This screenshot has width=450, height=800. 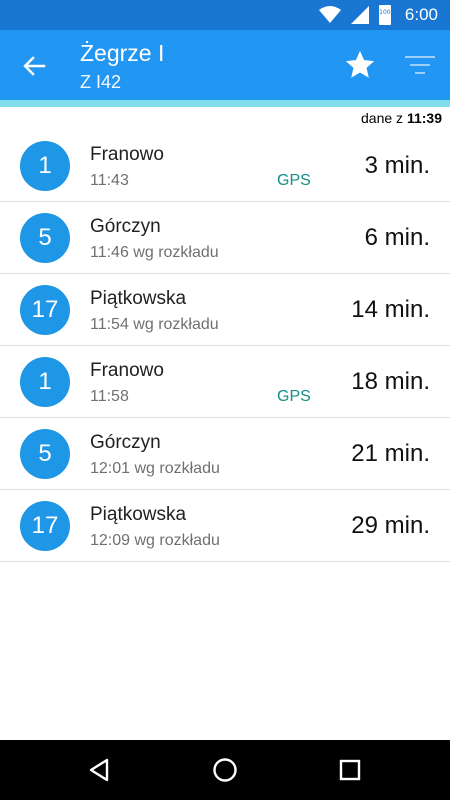 I want to click on eta: 29 min., so click(x=390, y=525).